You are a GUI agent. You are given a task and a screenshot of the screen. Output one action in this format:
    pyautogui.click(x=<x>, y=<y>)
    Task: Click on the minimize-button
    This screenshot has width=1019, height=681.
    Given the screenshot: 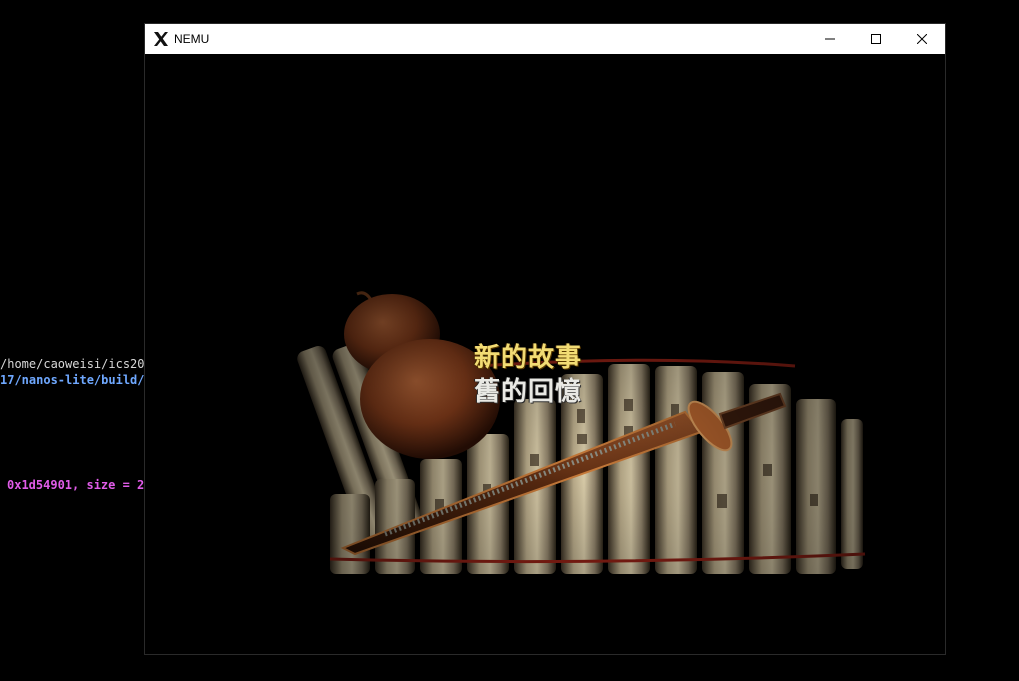 What is the action you would take?
    pyautogui.click(x=830, y=39)
    